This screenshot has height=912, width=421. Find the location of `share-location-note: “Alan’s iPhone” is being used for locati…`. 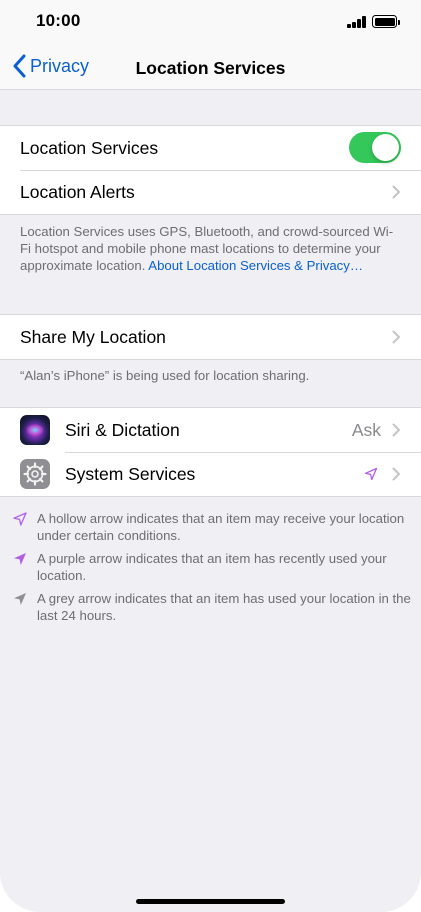

share-location-note: “Alan’s iPhone” is being used for locati… is located at coordinates (165, 375).